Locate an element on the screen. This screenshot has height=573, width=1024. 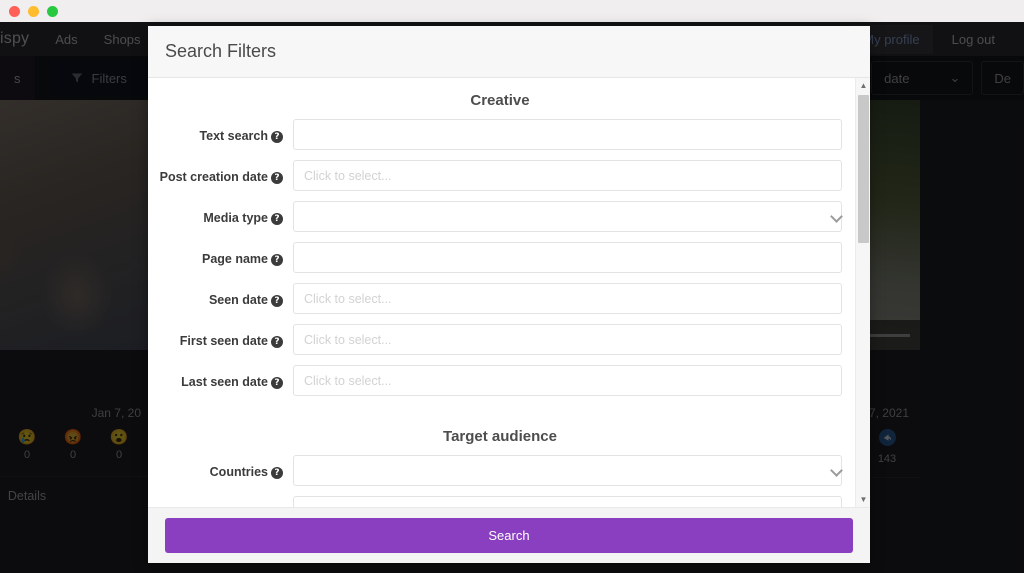
angry-emoji-icon: 😡 is located at coordinates (73, 437).